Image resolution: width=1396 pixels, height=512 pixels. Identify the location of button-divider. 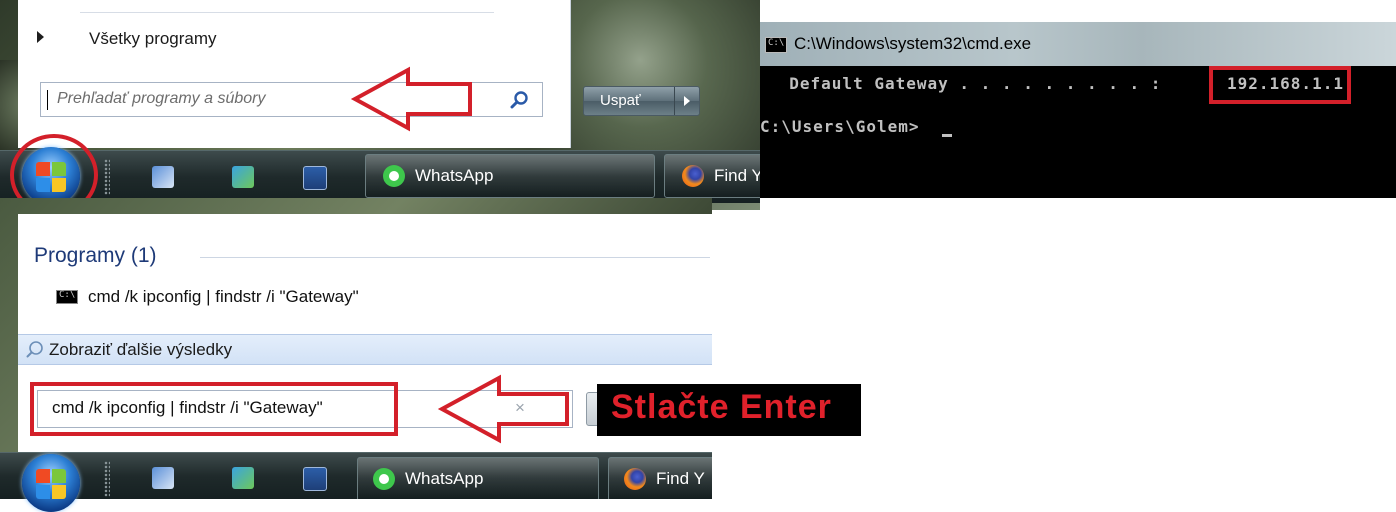
(674, 101).